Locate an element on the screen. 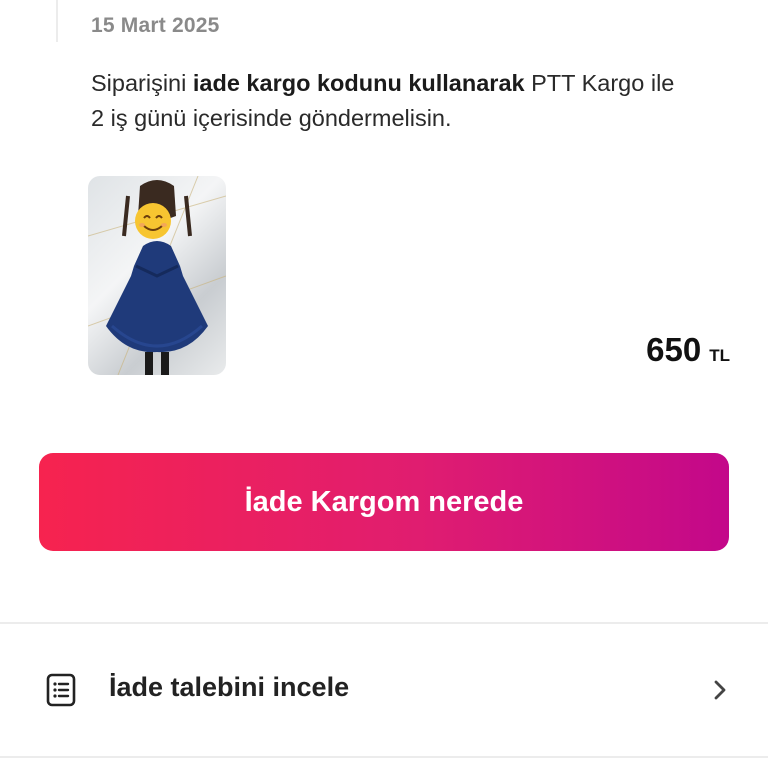 The height and width of the screenshot is (768, 768). product-price: 650 TL is located at coordinates (688, 350).